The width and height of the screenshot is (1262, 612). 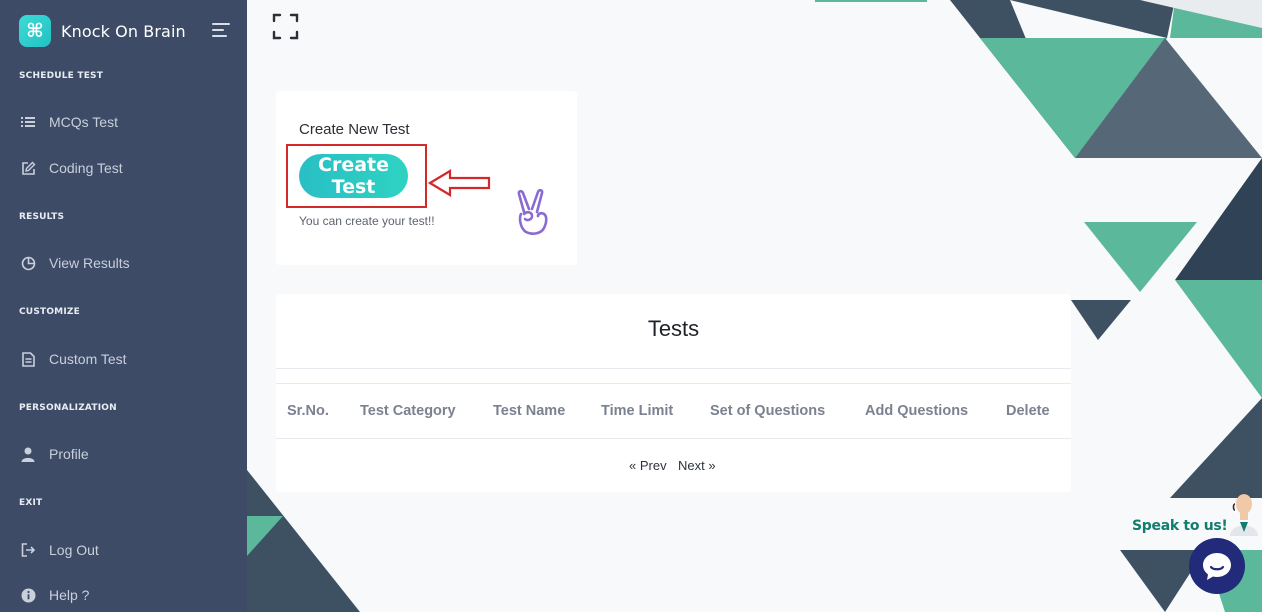 What do you see at coordinates (89, 263) in the screenshot?
I see `sidebar-item-label: View Results` at bounding box center [89, 263].